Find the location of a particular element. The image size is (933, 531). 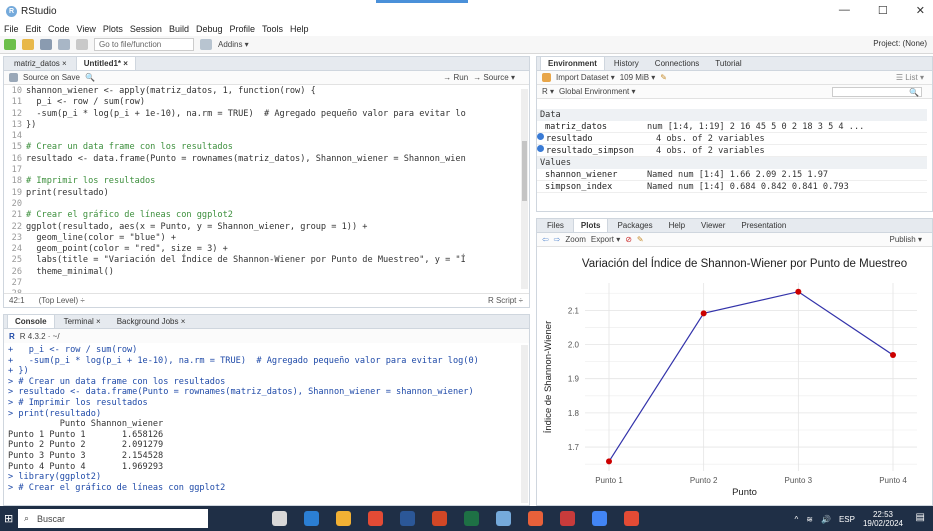

focus-indicator is located at coordinates (422, 1).